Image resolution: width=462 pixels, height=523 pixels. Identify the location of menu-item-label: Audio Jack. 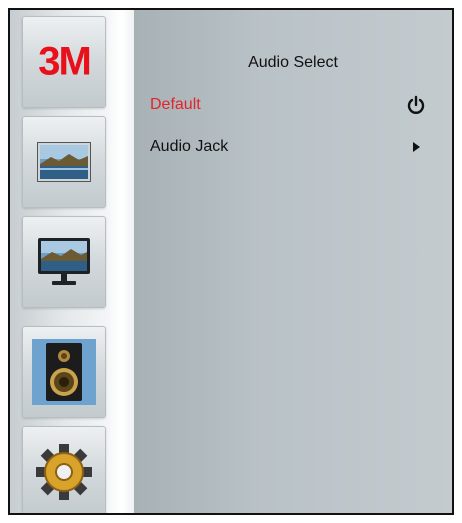
(189, 146).